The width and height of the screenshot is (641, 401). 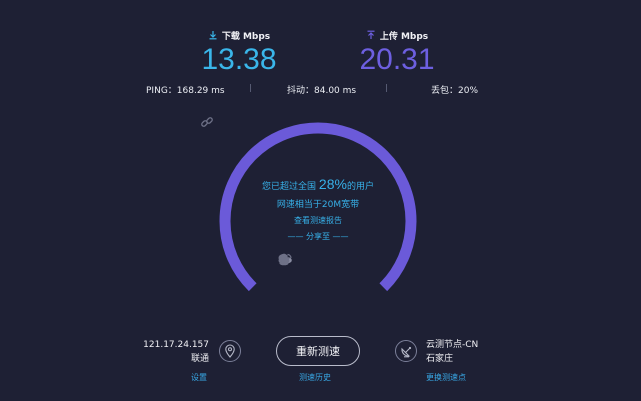 I want to click on jitter-stat: 抖动：84.00 ms, so click(x=322, y=91).